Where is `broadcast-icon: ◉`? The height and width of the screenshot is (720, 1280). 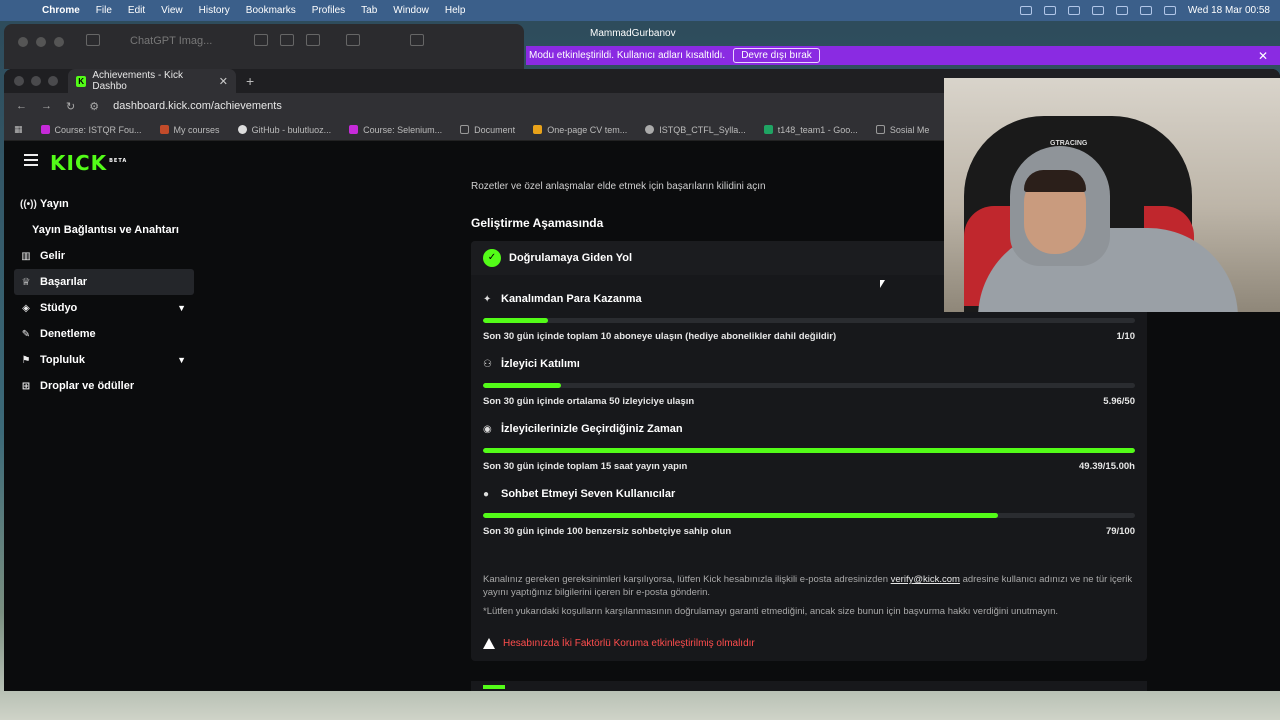 broadcast-icon: ◉ is located at coordinates (487, 429).